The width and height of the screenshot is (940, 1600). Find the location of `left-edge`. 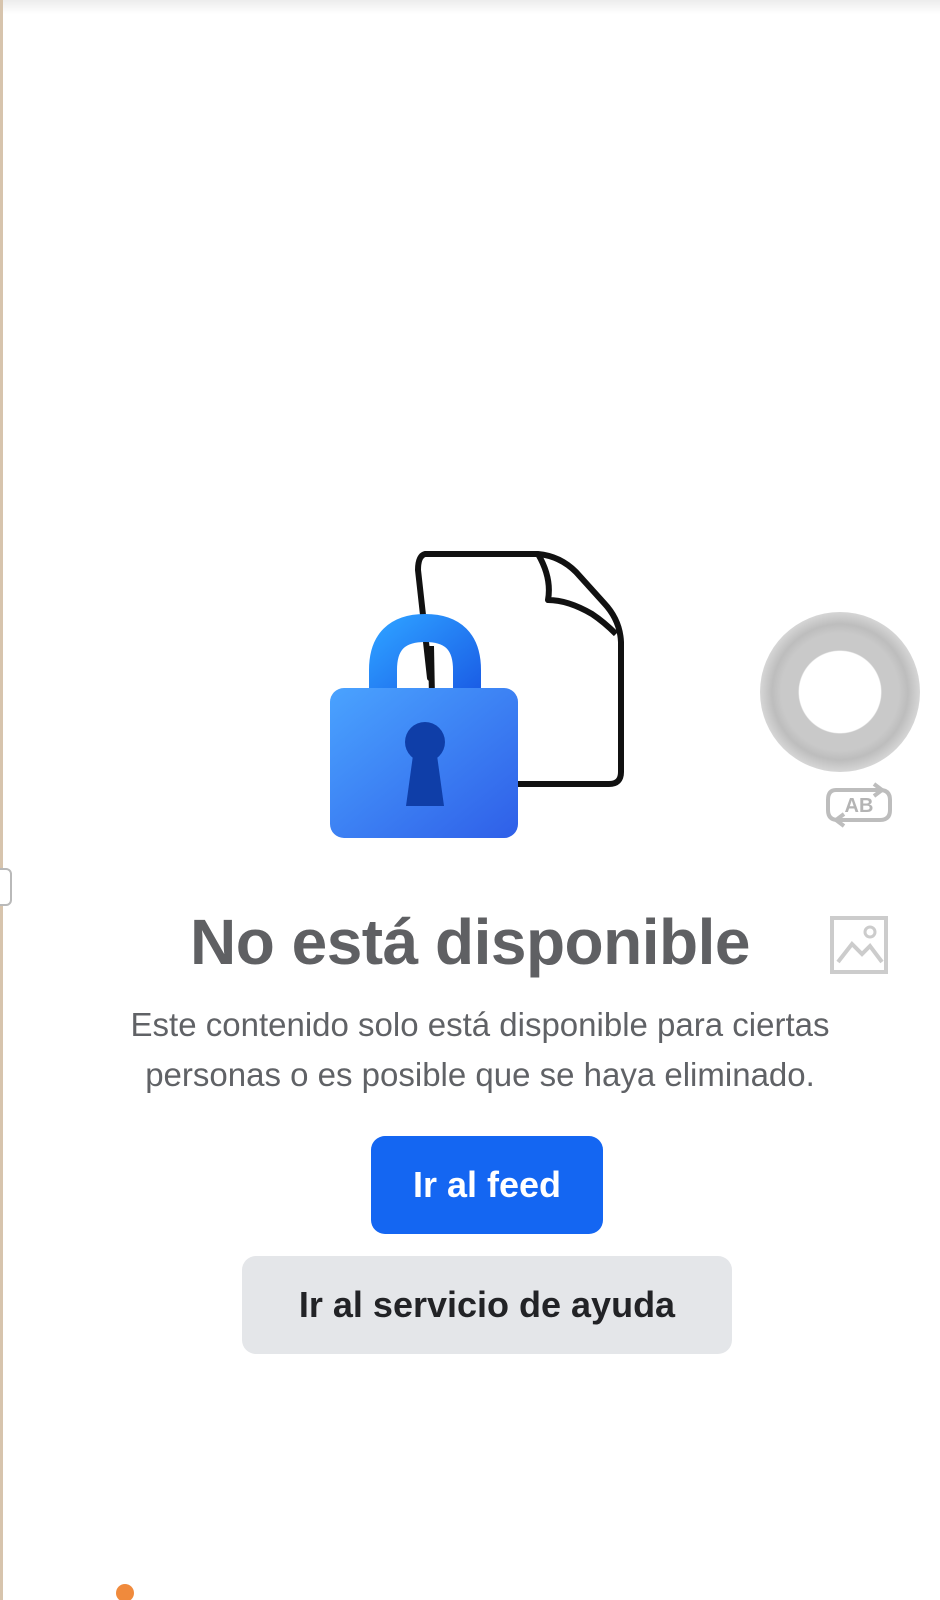

left-edge is located at coordinates (1, 800).